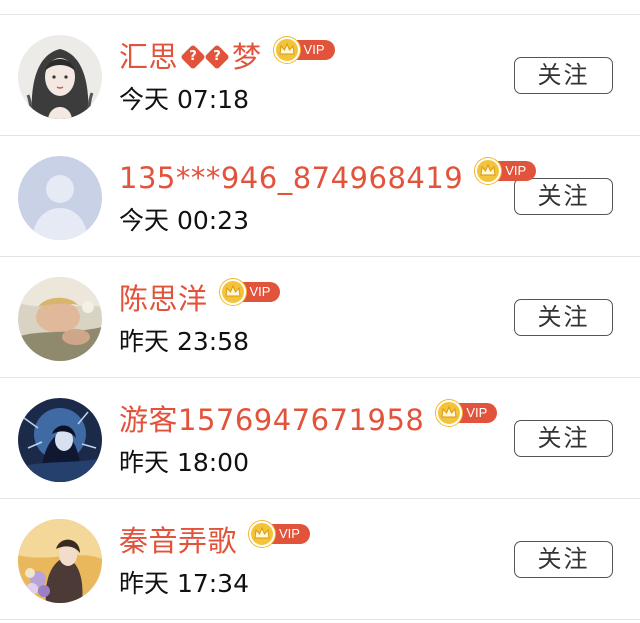 The height and width of the screenshot is (623, 640). What do you see at coordinates (184, 220) in the screenshot?
I see `visit-time: 今天 00:23` at bounding box center [184, 220].